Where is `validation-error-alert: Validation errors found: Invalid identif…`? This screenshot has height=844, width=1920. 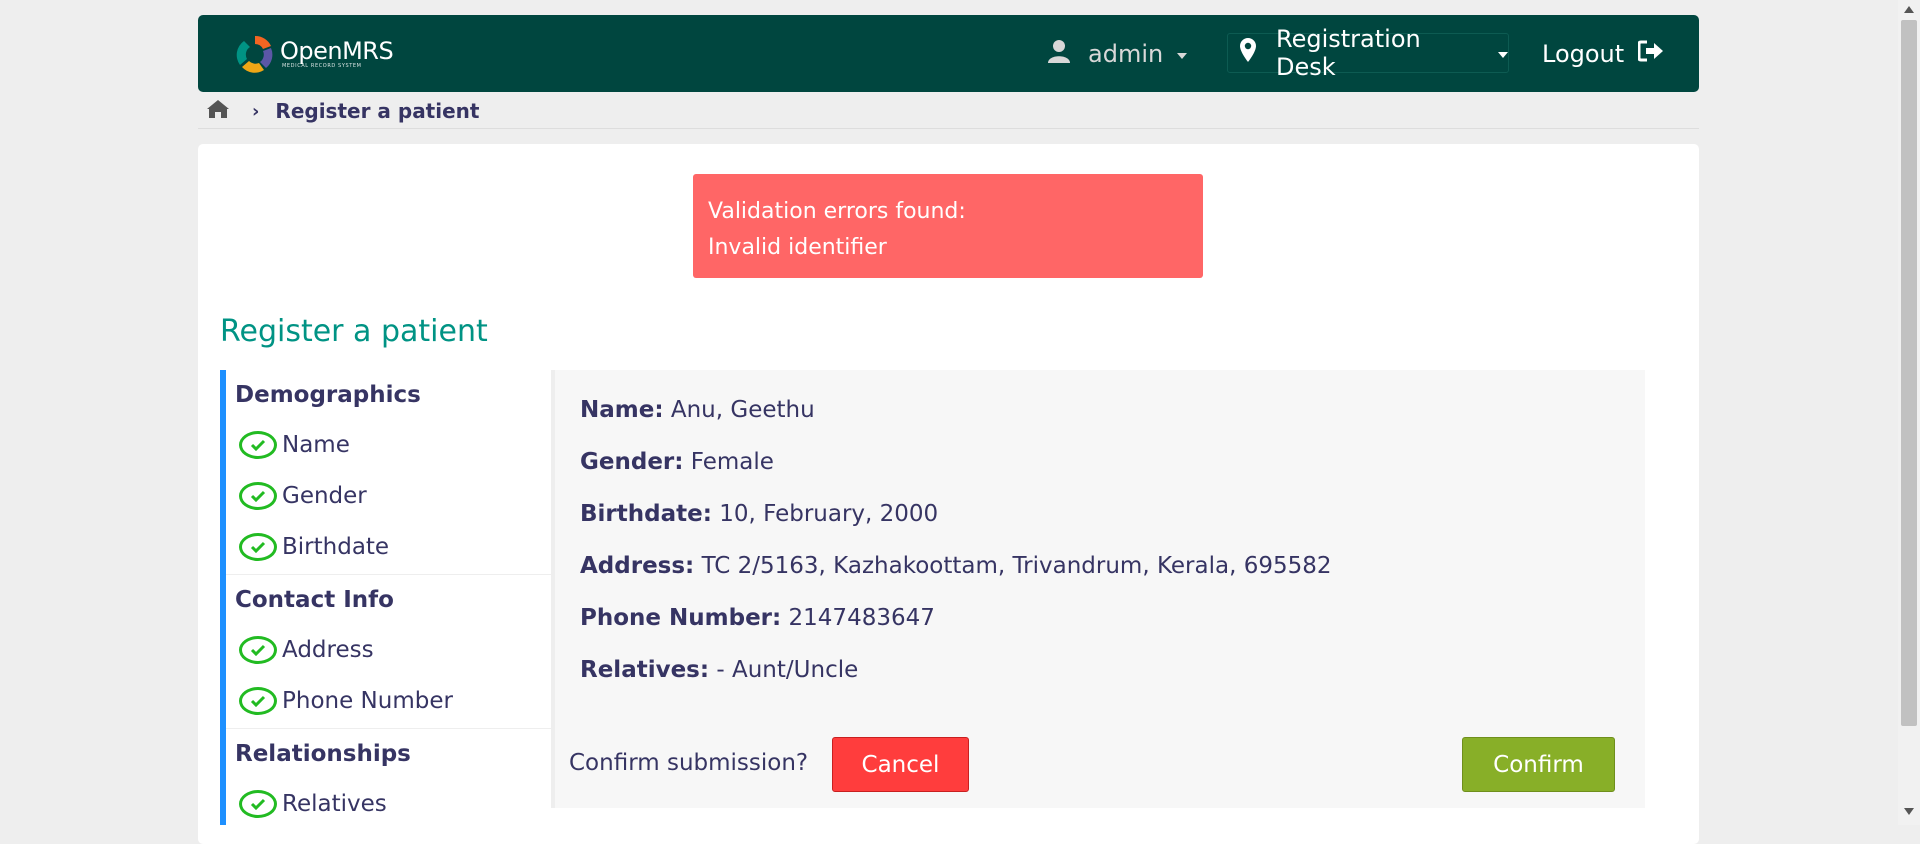 validation-error-alert: Validation errors found: Invalid identif… is located at coordinates (948, 226).